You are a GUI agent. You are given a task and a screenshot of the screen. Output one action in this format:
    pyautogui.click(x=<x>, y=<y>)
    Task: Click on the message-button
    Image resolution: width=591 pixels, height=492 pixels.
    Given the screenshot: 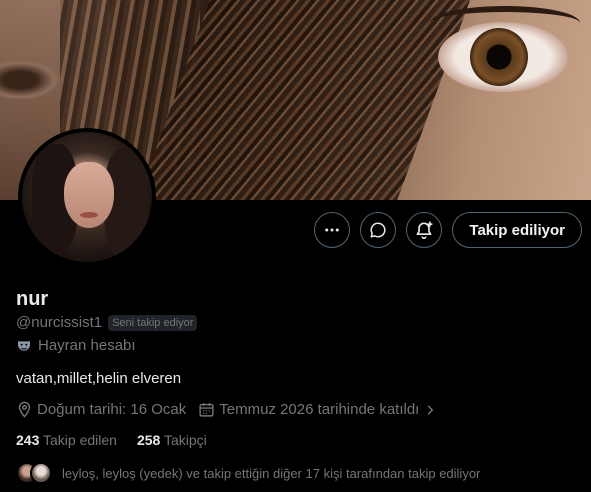 What is the action you would take?
    pyautogui.click(x=378, y=230)
    